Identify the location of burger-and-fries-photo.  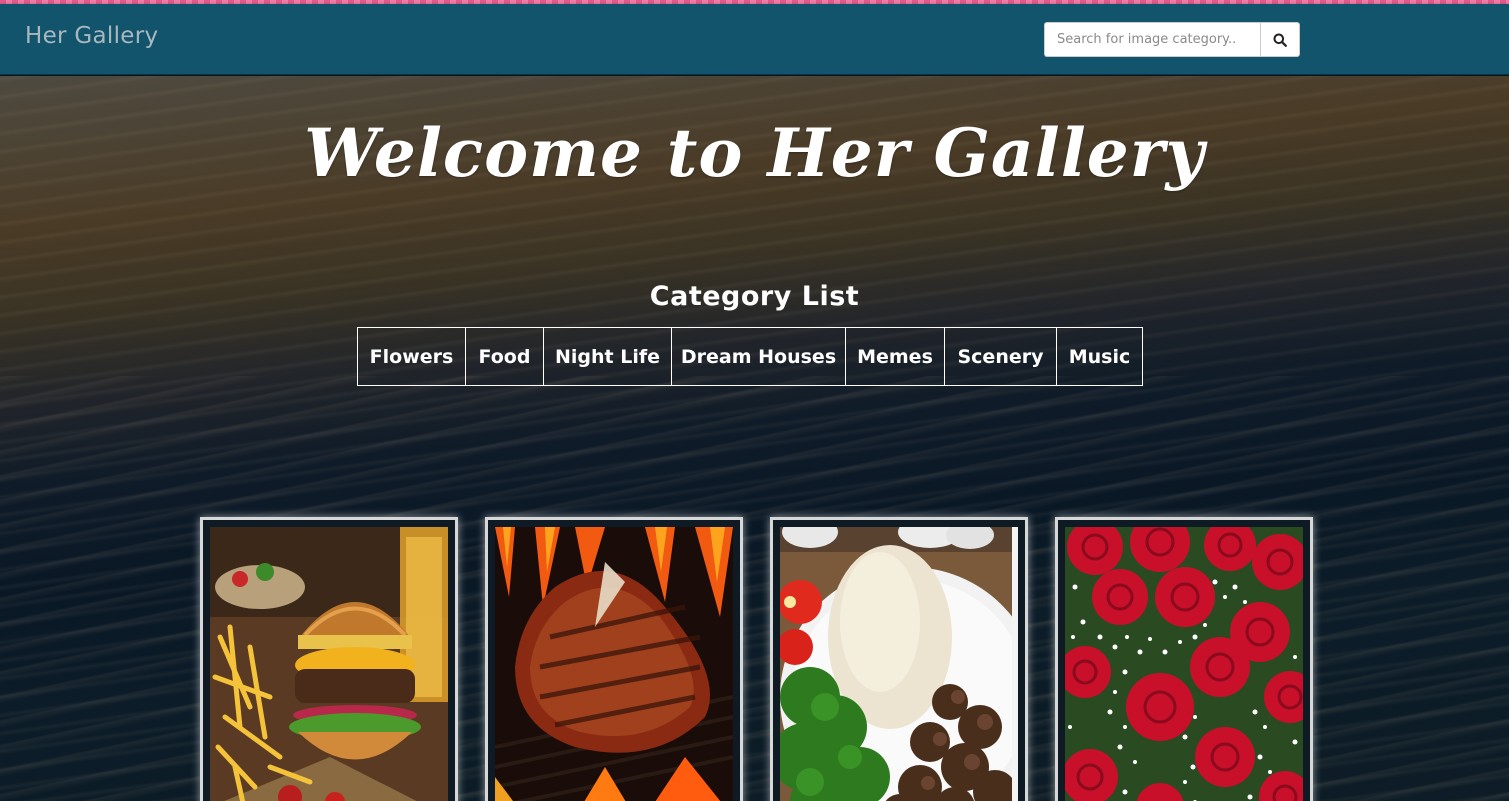
(329, 664).